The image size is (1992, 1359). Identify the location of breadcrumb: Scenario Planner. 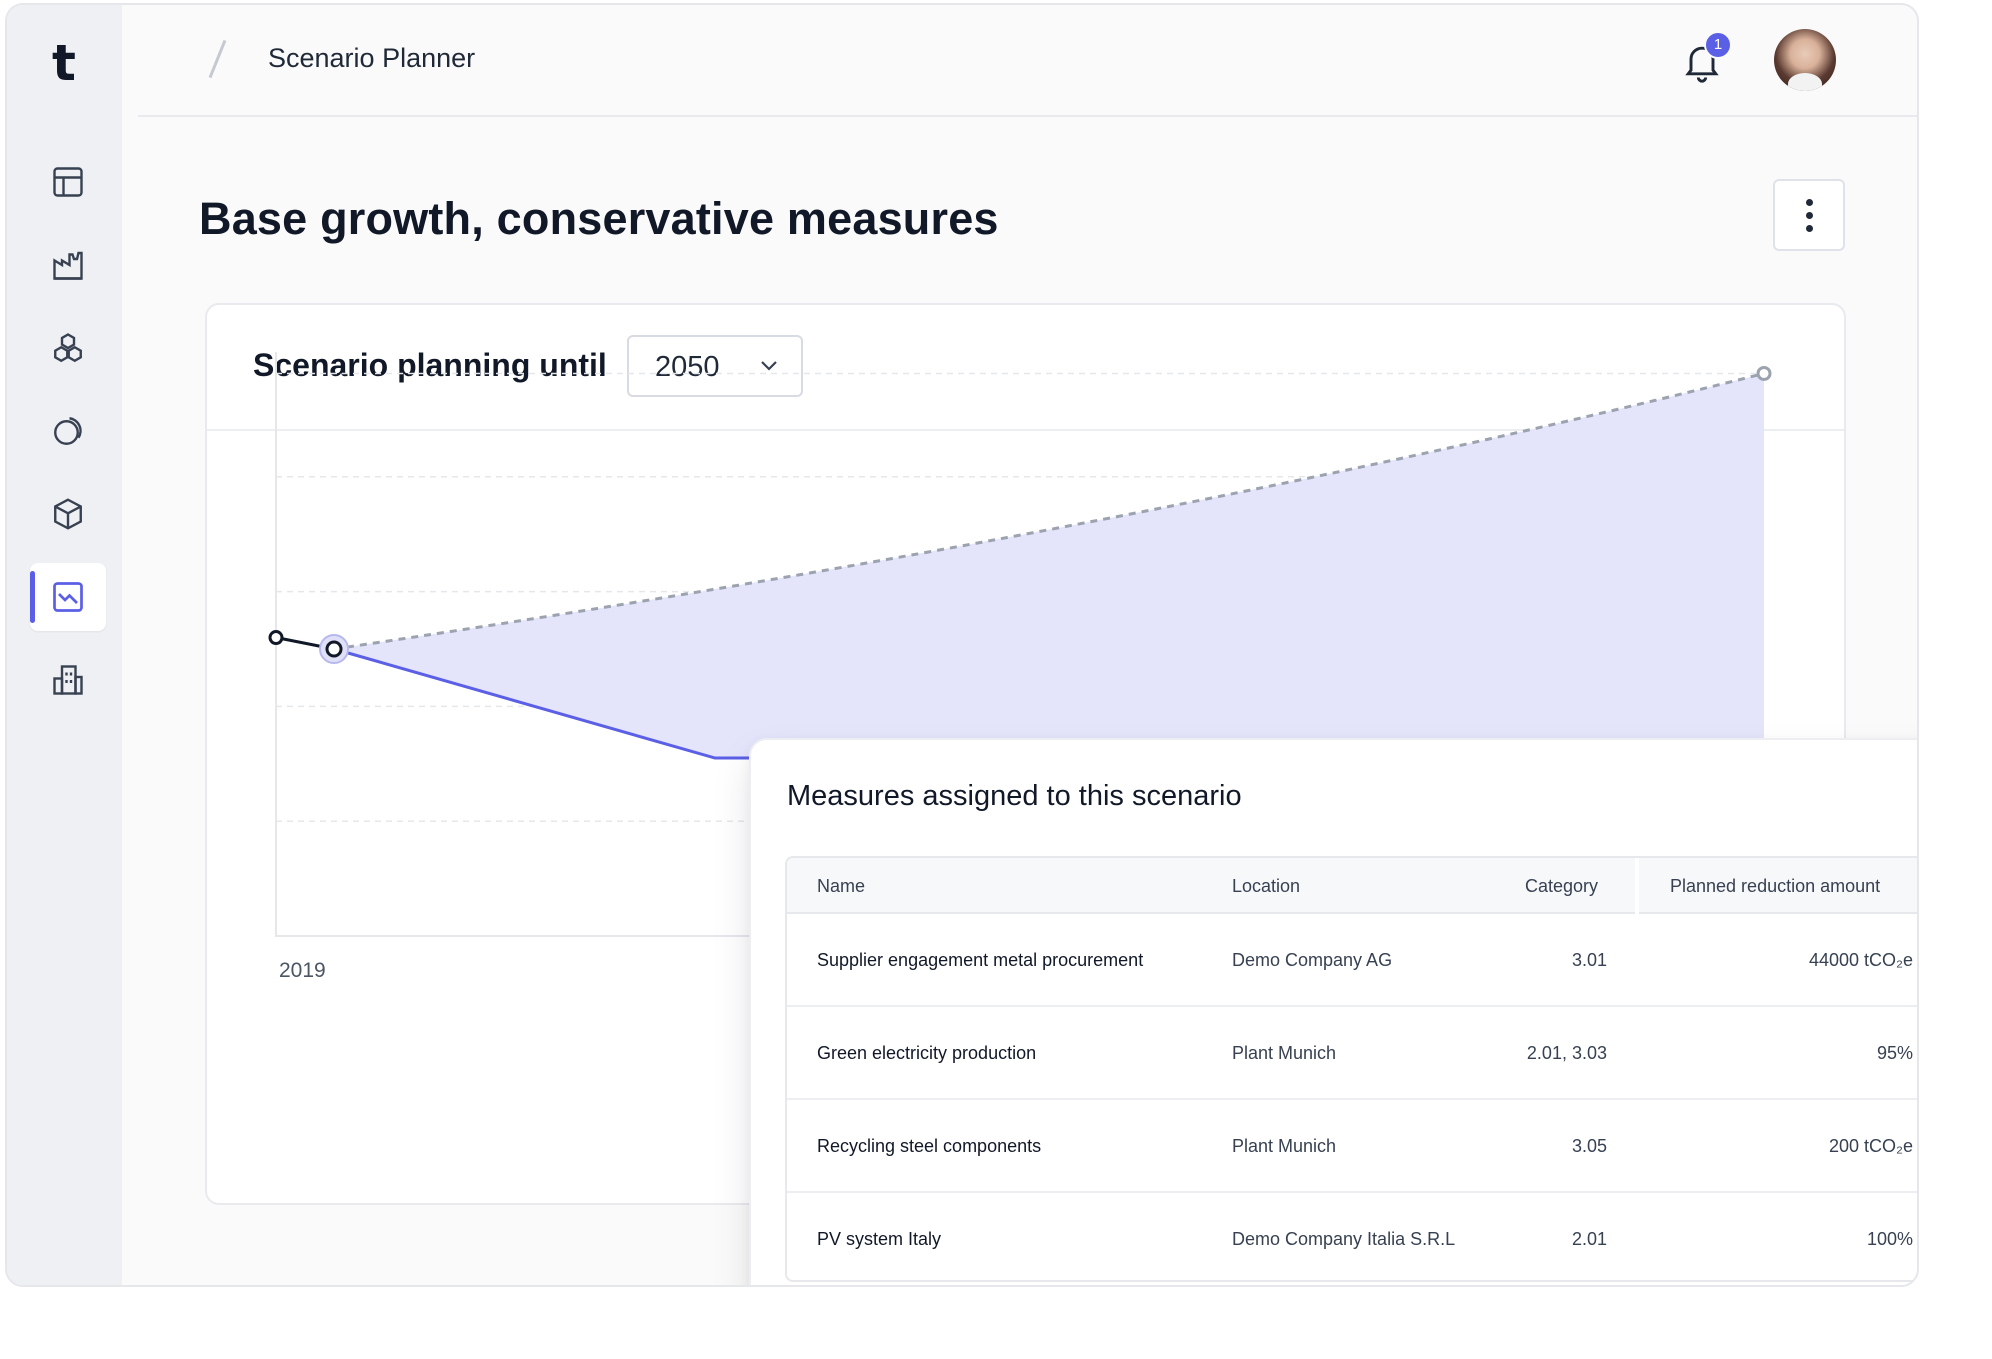
(371, 58).